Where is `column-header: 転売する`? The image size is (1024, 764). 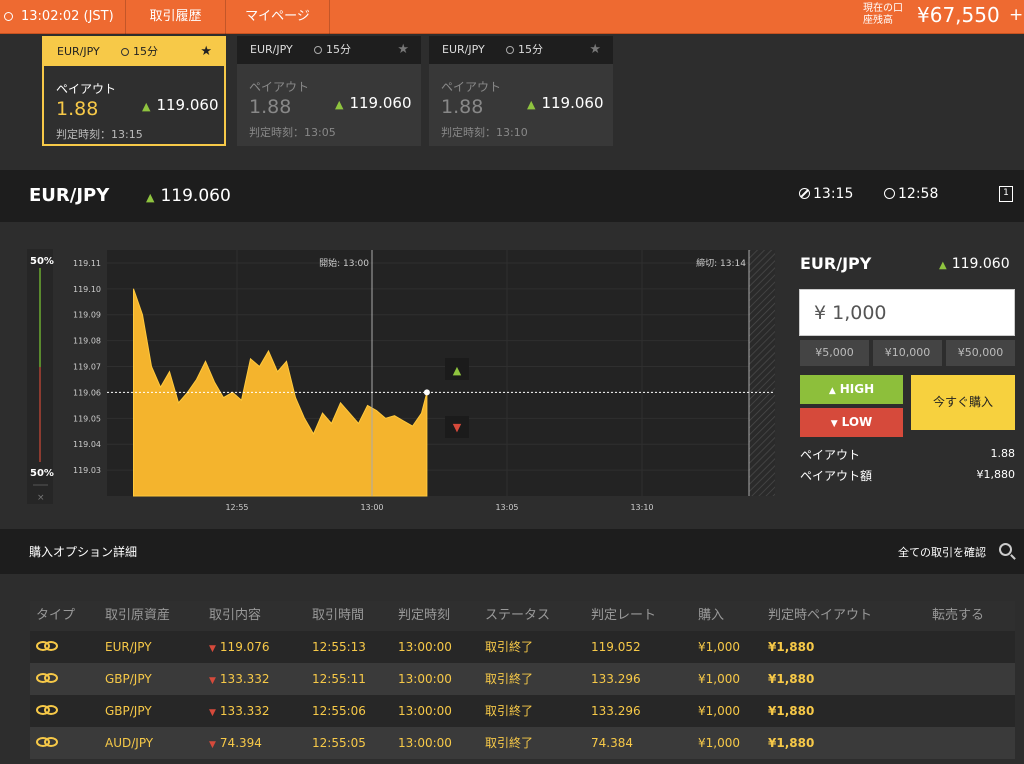 column-header: 転売する is located at coordinates (958, 615).